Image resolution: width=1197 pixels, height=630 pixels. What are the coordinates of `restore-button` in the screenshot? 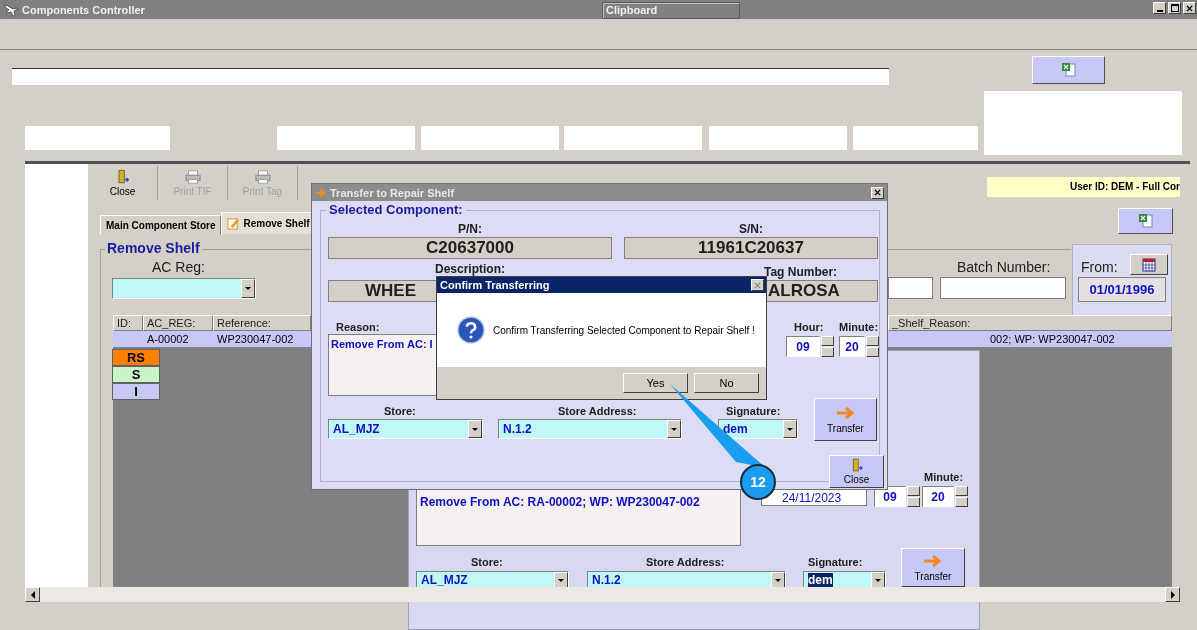 It's located at (1174, 8).